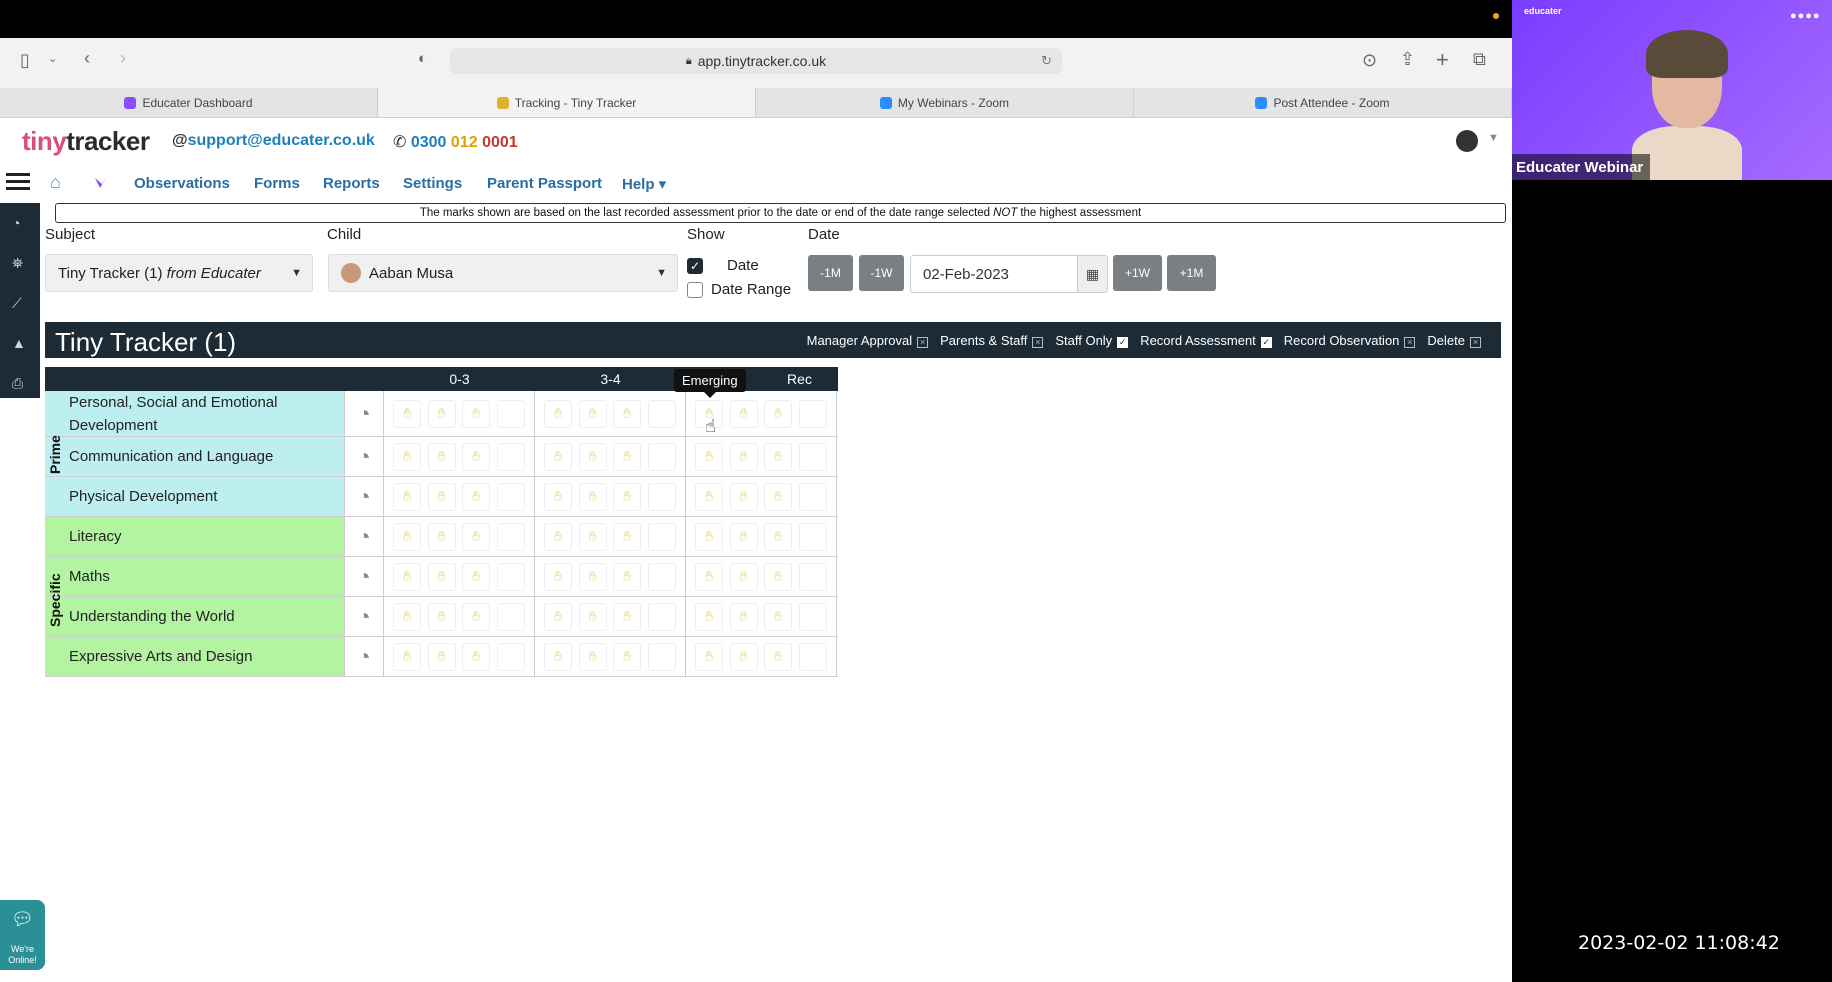 The height and width of the screenshot is (982, 1832). I want to click on show-date-range-checkbox, so click(695, 290).